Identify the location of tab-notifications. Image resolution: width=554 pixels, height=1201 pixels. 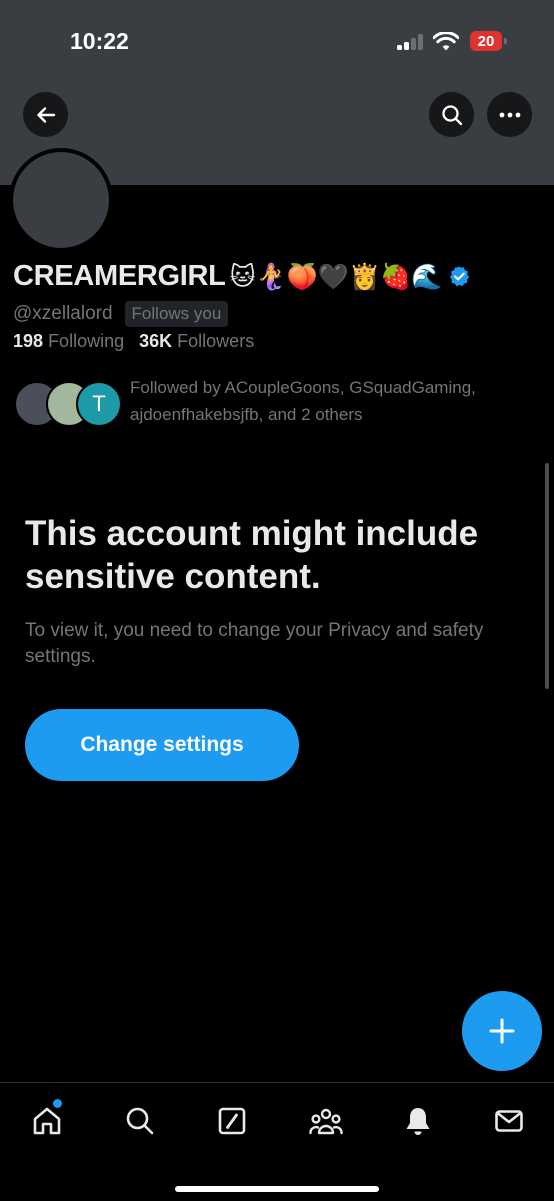
(418, 1121).